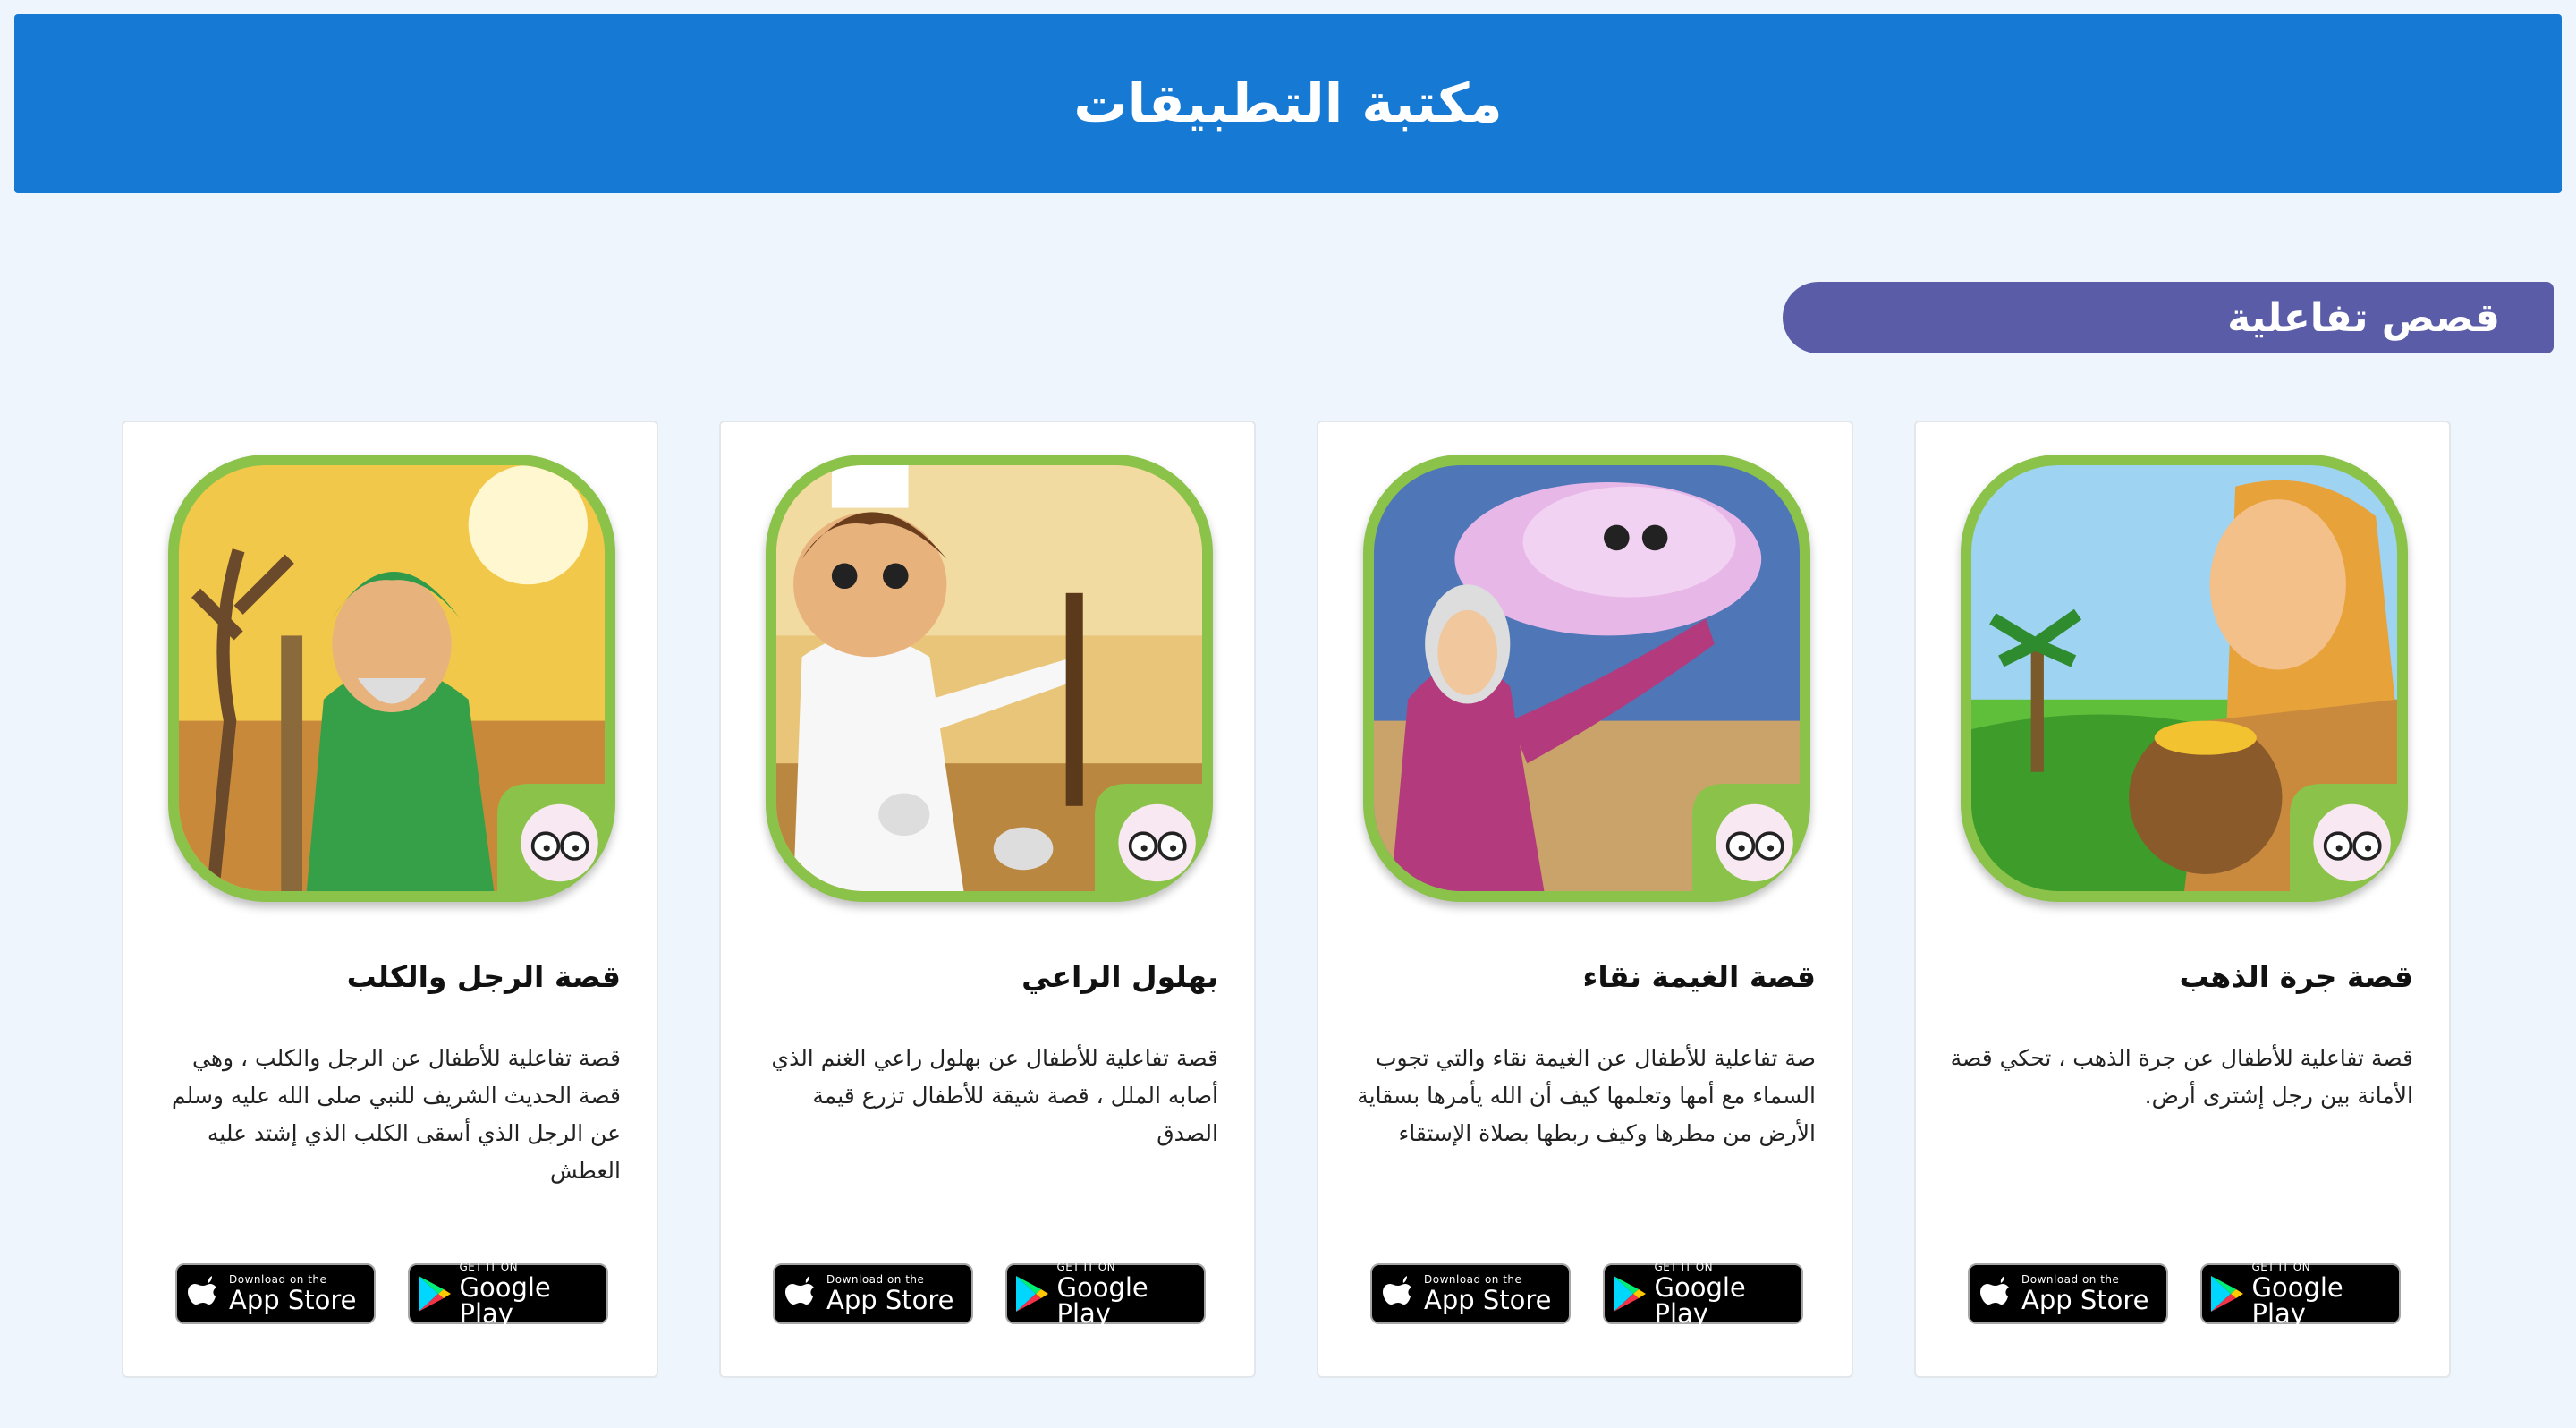 This screenshot has width=2576, height=1428. What do you see at coordinates (989, 678) in the screenshot?
I see `app-icon-shepherd` at bounding box center [989, 678].